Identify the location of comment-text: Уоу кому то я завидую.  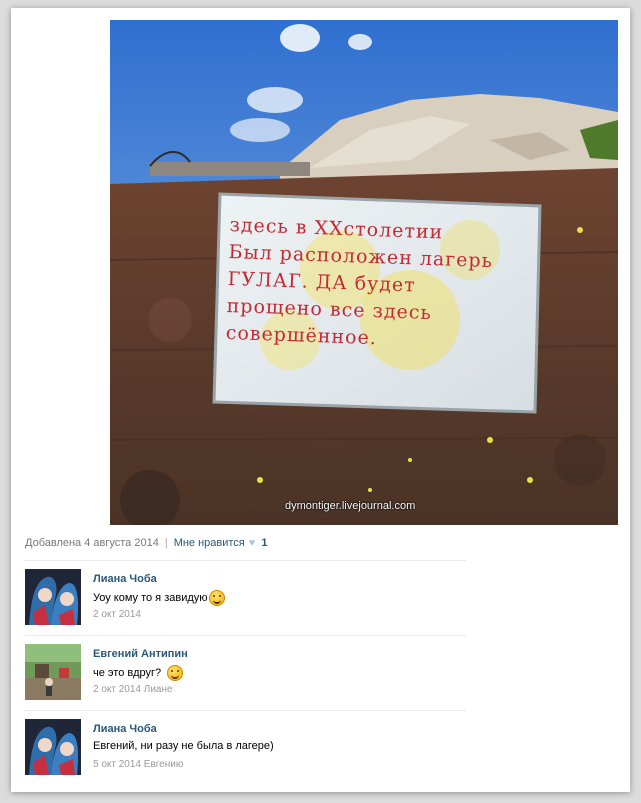
(159, 598).